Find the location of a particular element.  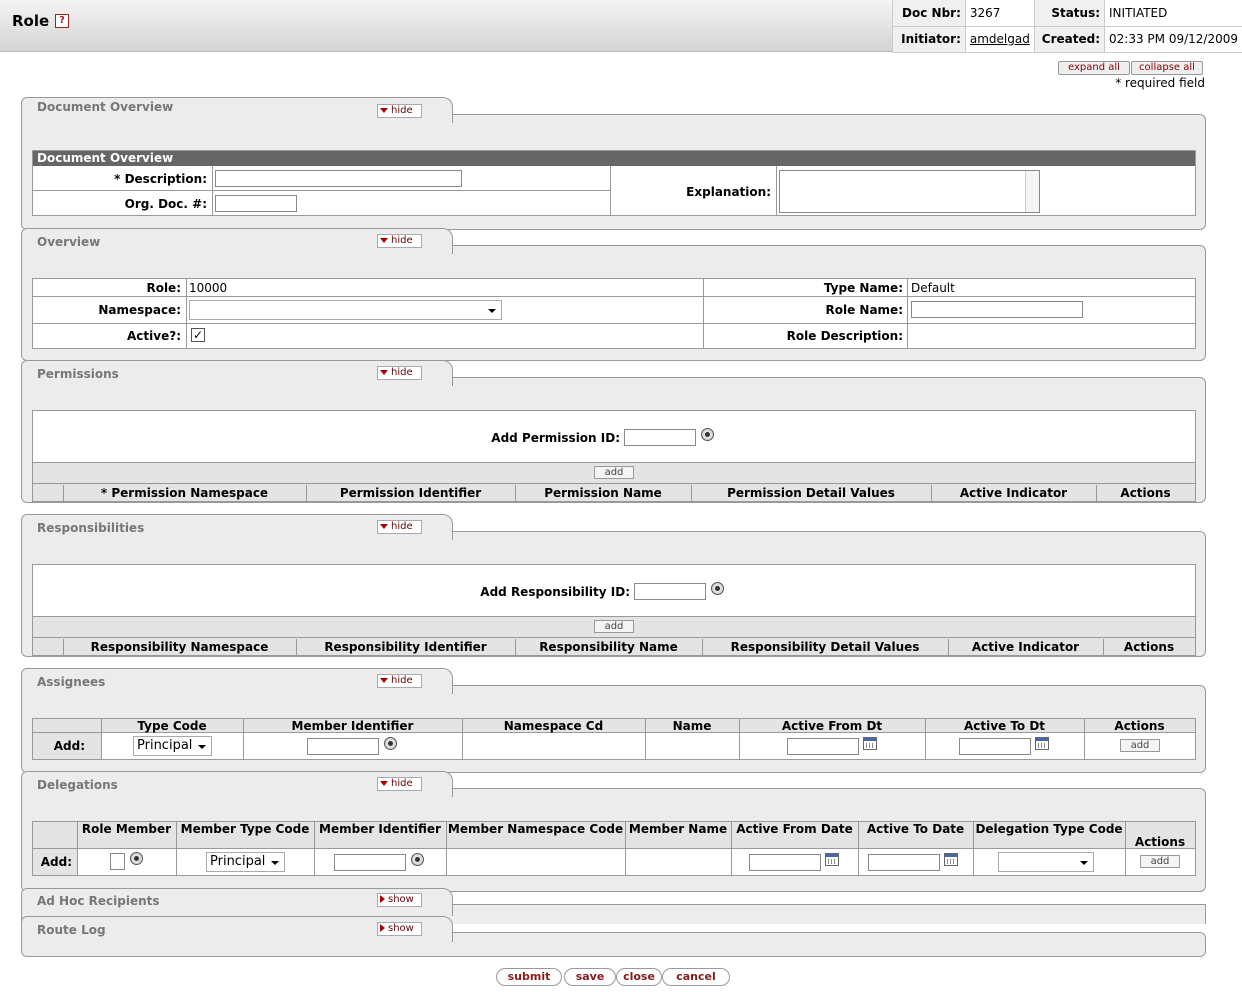

description-input is located at coordinates (338, 178).